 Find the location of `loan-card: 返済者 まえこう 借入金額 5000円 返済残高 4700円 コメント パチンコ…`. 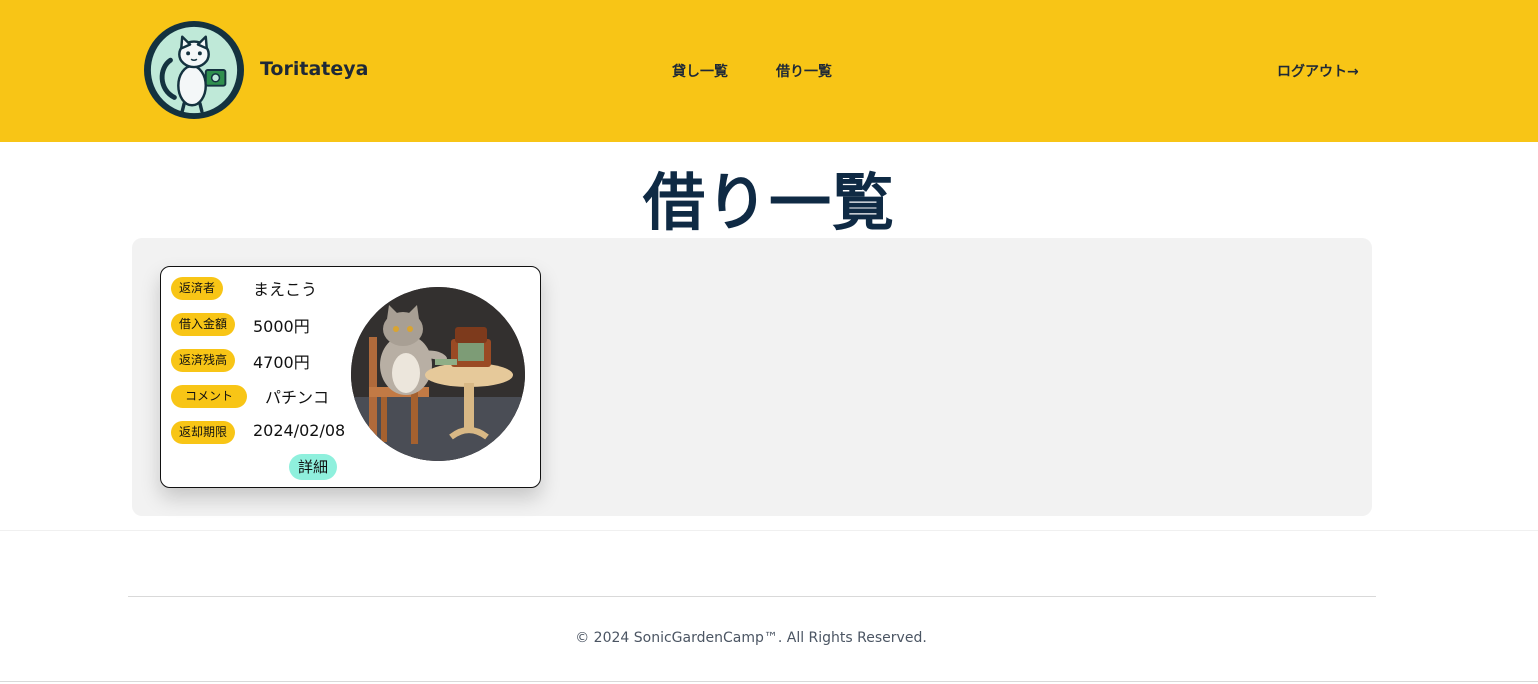

loan-card: 返済者 まえこう 借入金額 5000円 返済残高 4700円 コメント パチンコ… is located at coordinates (350, 377).